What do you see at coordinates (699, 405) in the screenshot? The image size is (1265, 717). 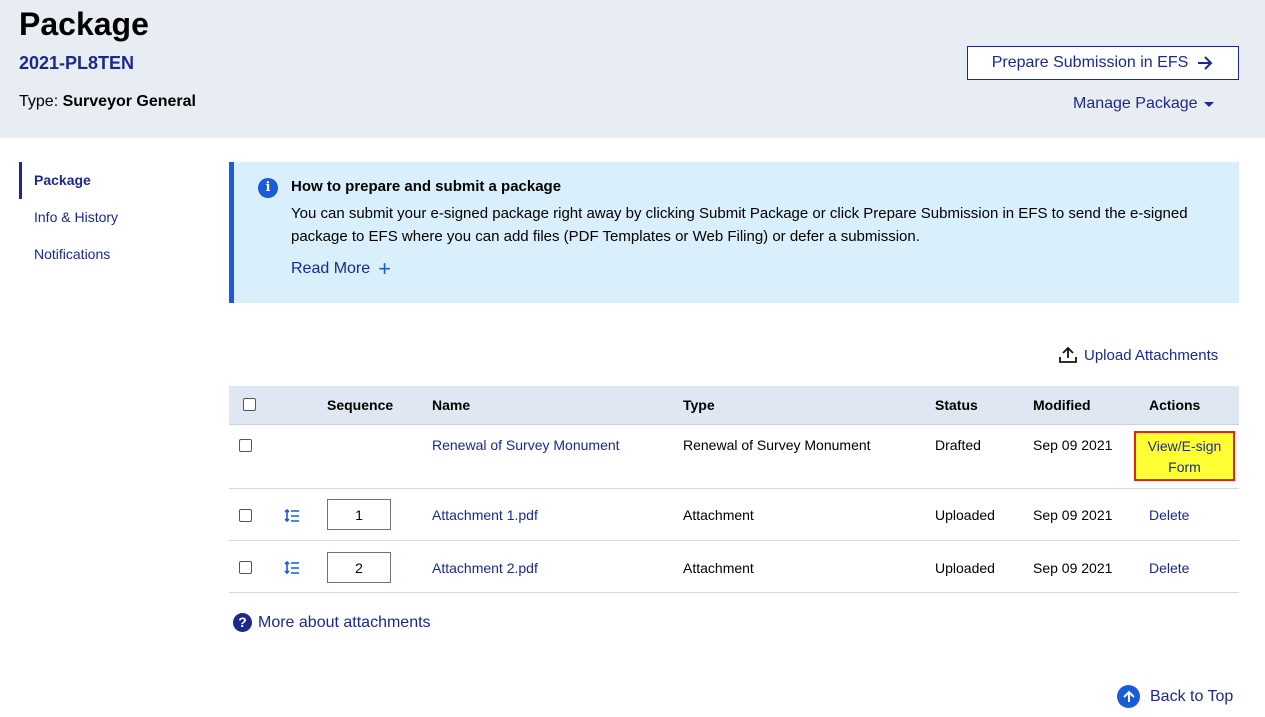 I see `column-header-type: Type` at bounding box center [699, 405].